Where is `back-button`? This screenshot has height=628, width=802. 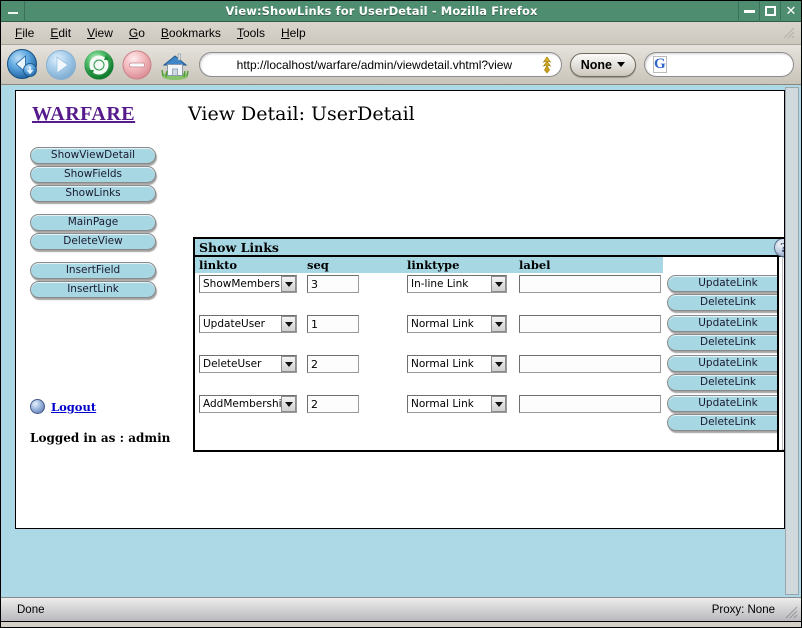 back-button is located at coordinates (23, 65).